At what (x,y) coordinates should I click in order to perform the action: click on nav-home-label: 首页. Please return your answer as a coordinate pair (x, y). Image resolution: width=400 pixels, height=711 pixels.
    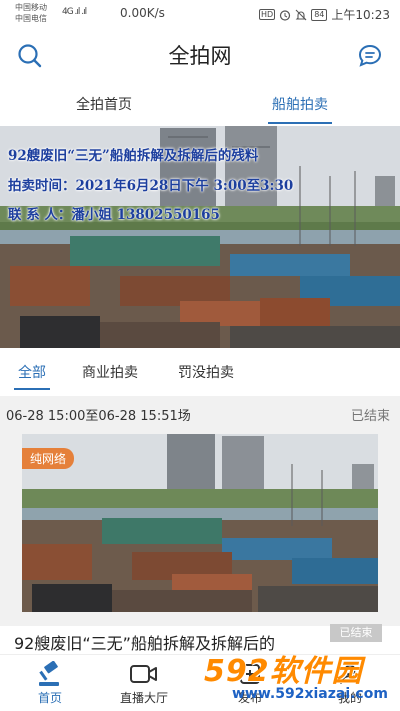
    Looking at the image, I should click on (49, 698).